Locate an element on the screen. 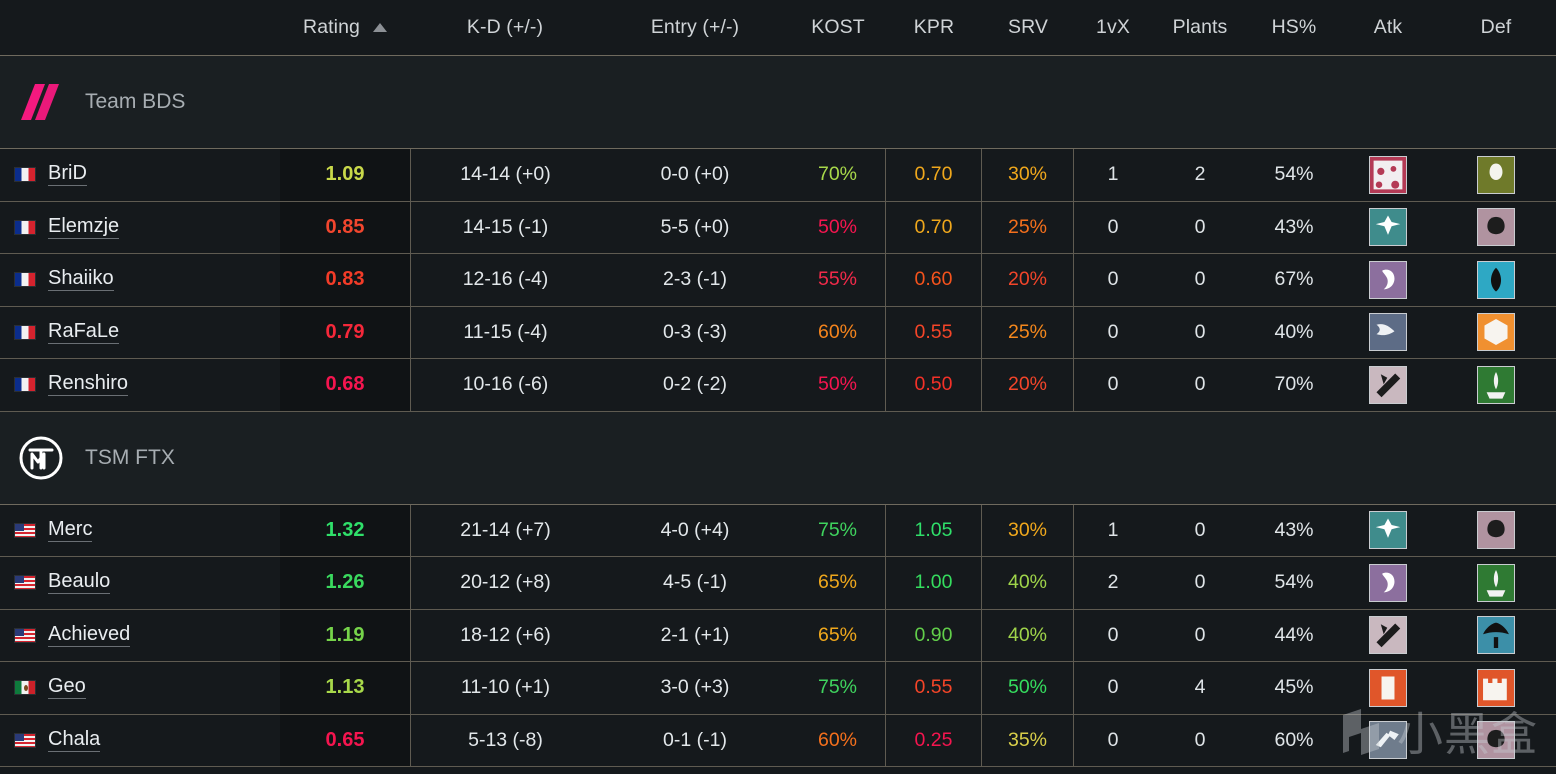 The width and height of the screenshot is (1556, 774). column-header-kpr: KPR is located at coordinates (934, 27).